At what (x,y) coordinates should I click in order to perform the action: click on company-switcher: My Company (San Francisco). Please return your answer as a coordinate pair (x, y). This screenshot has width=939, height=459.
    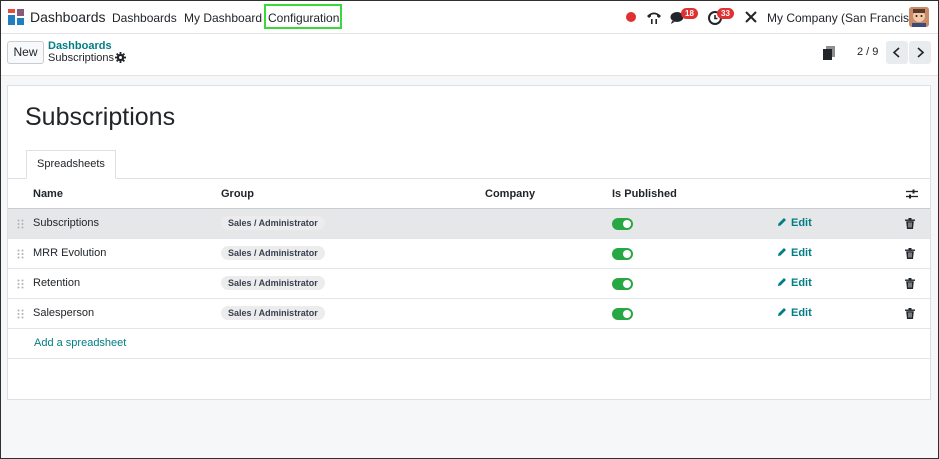
    Looking at the image, I should click on (846, 18).